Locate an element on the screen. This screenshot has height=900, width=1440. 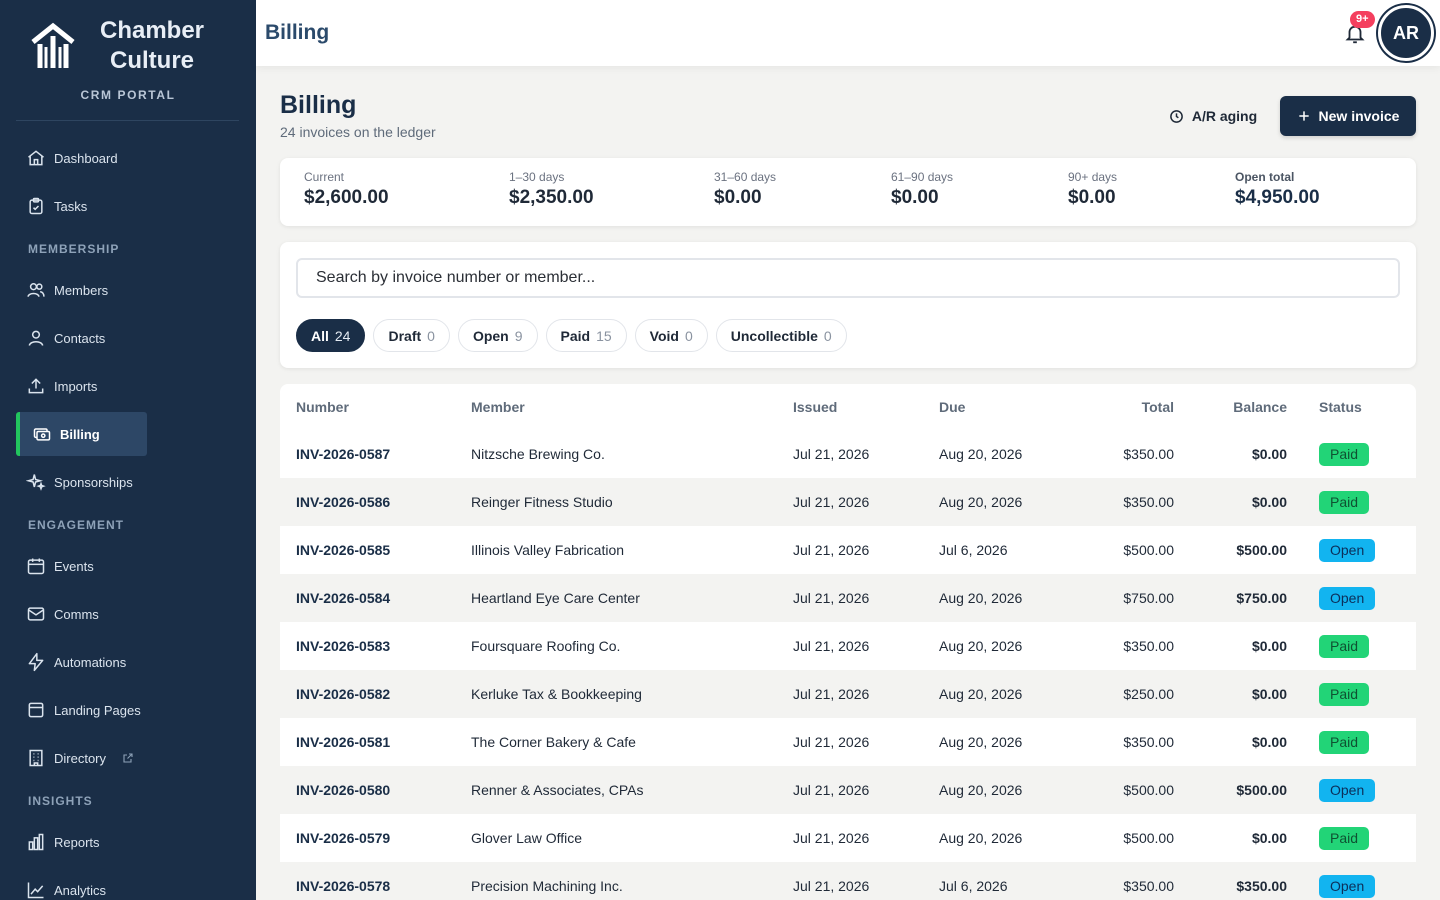
sidebar-item-members: Members is located at coordinates (81, 290).